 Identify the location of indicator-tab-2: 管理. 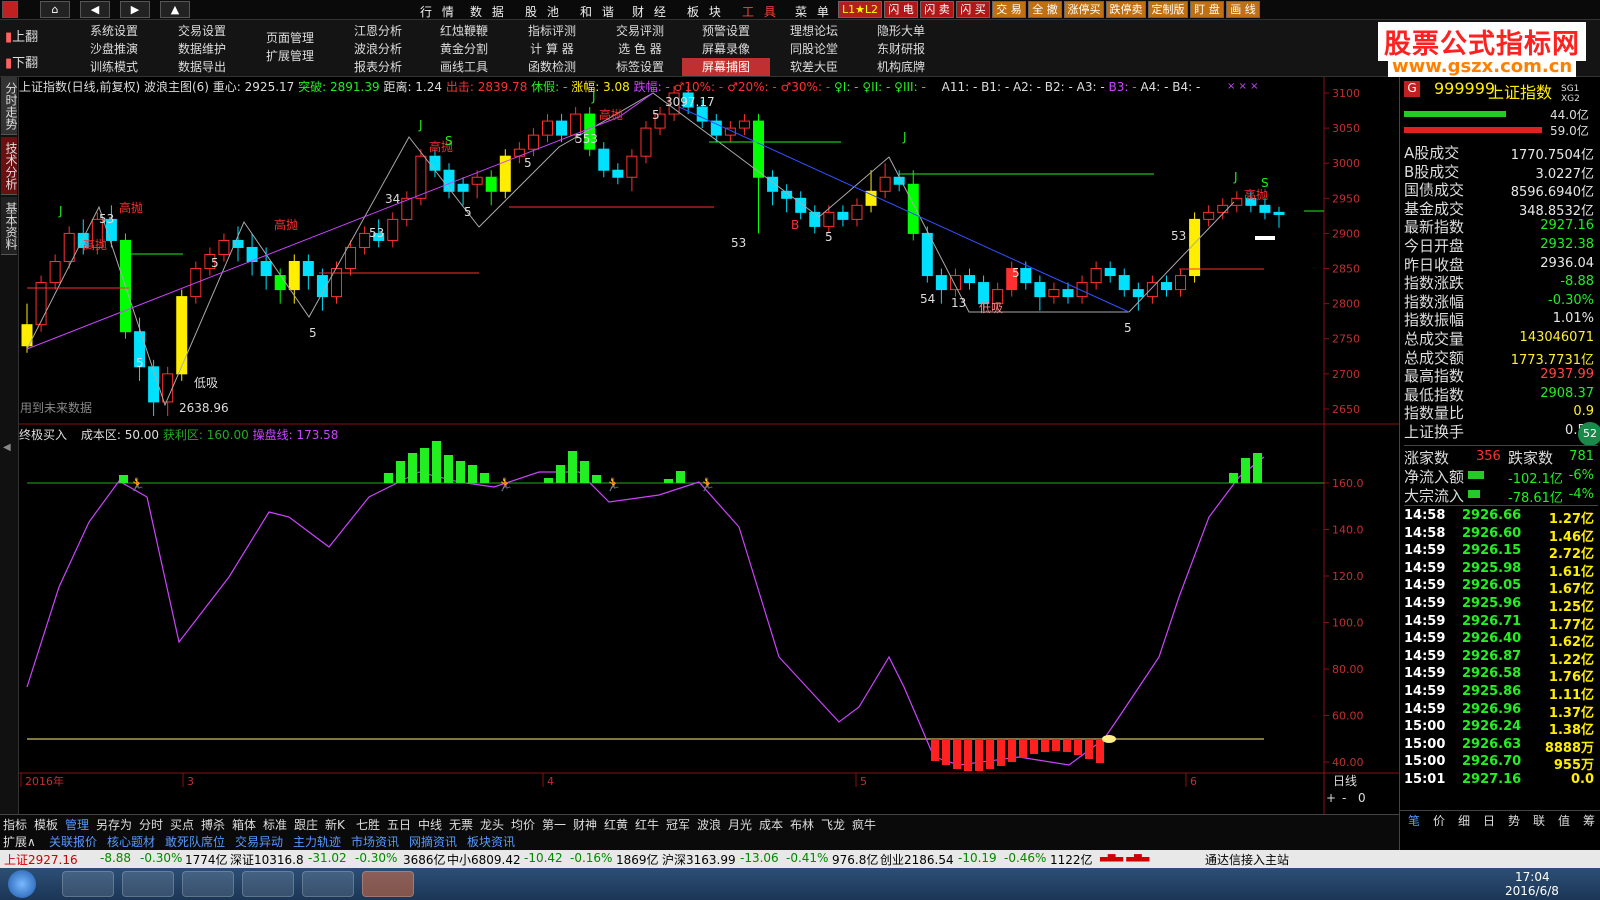
(77, 824).